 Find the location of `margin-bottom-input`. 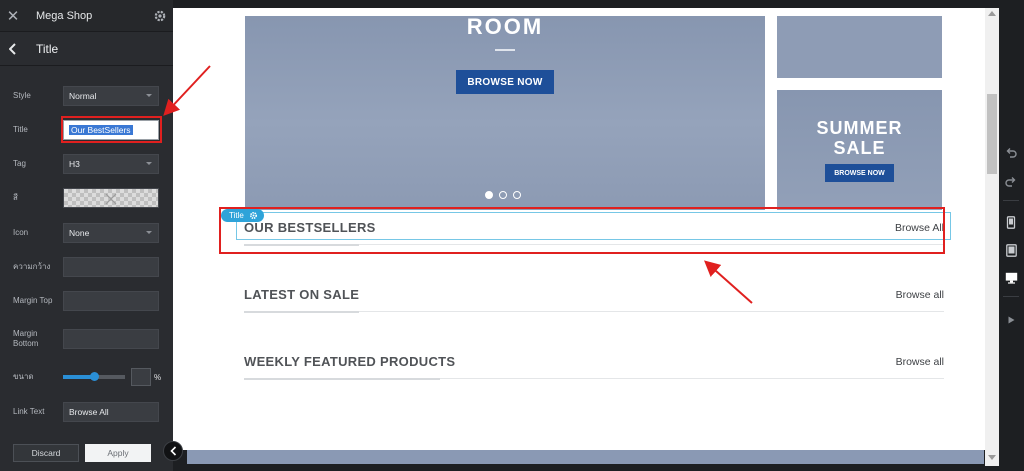

margin-bottom-input is located at coordinates (111, 339).